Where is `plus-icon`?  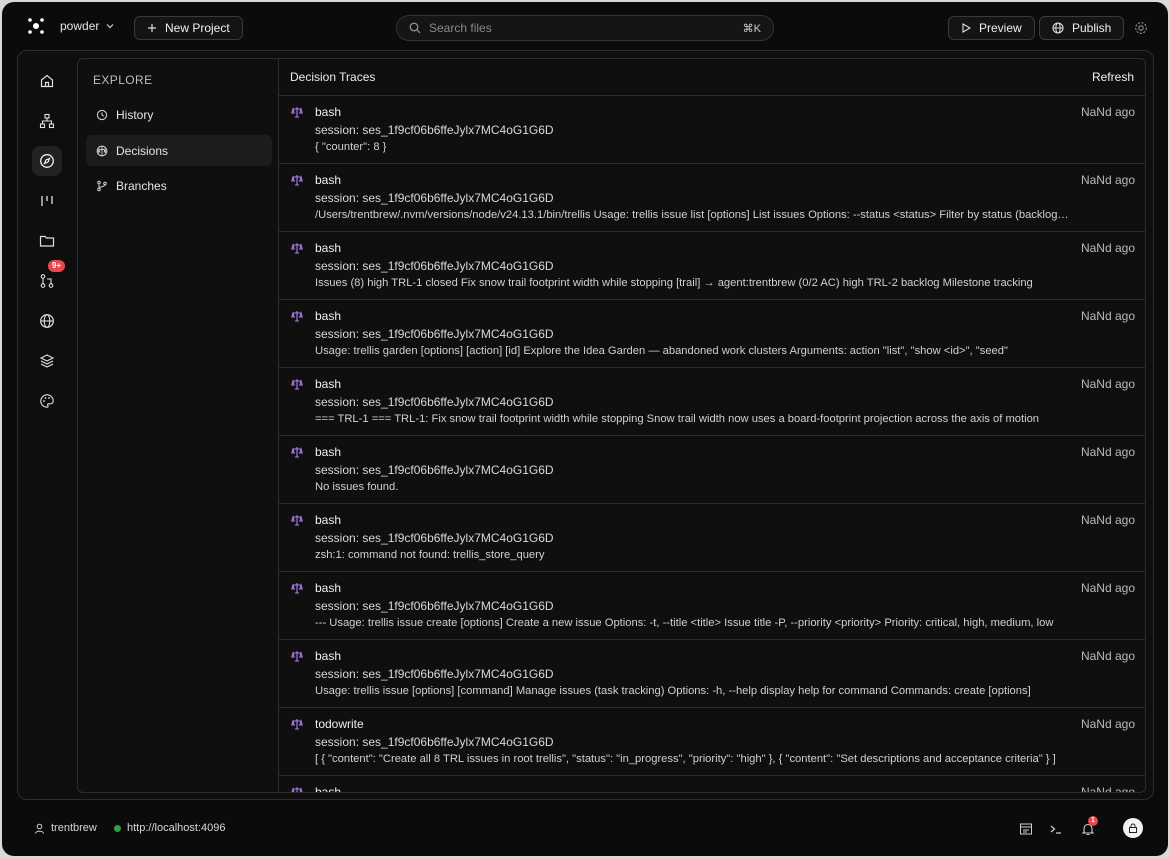
plus-icon is located at coordinates (152, 28).